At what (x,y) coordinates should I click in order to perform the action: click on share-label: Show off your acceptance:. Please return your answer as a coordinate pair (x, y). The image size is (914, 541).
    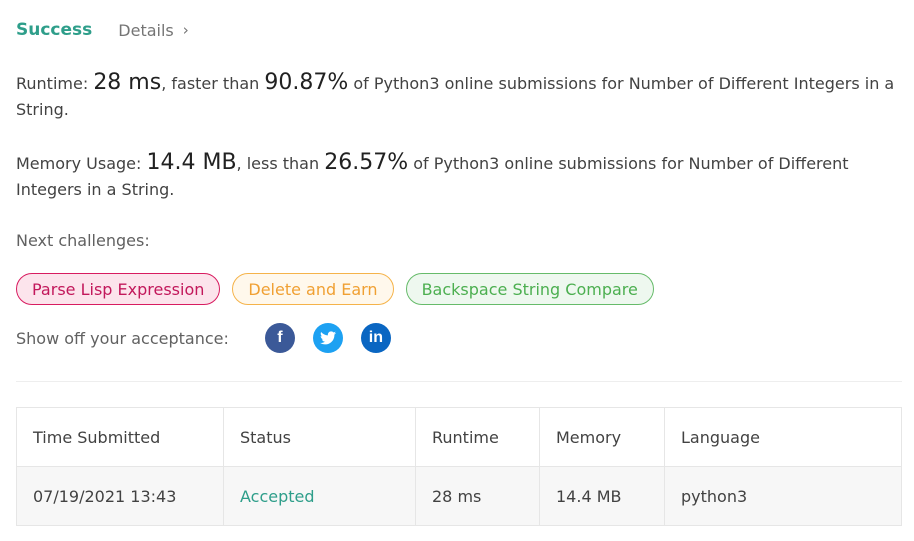
    Looking at the image, I should click on (122, 338).